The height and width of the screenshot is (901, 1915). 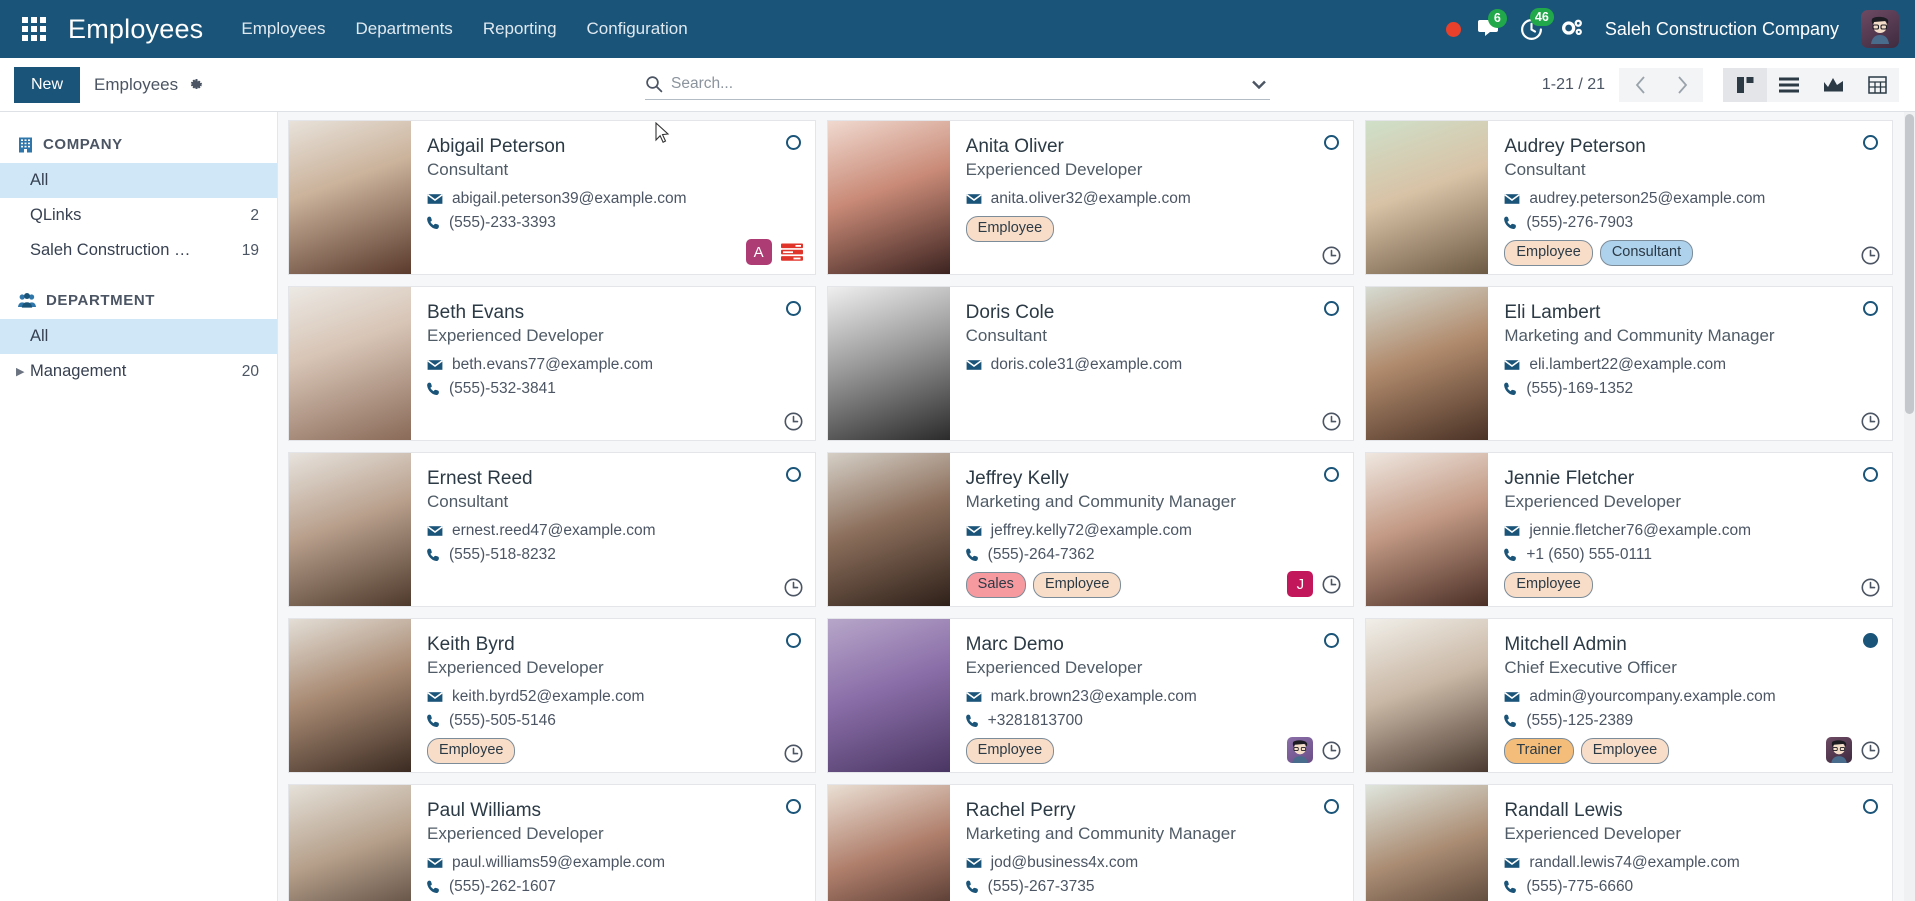 What do you see at coordinates (135, 29) in the screenshot?
I see `app-brand-title: Employees` at bounding box center [135, 29].